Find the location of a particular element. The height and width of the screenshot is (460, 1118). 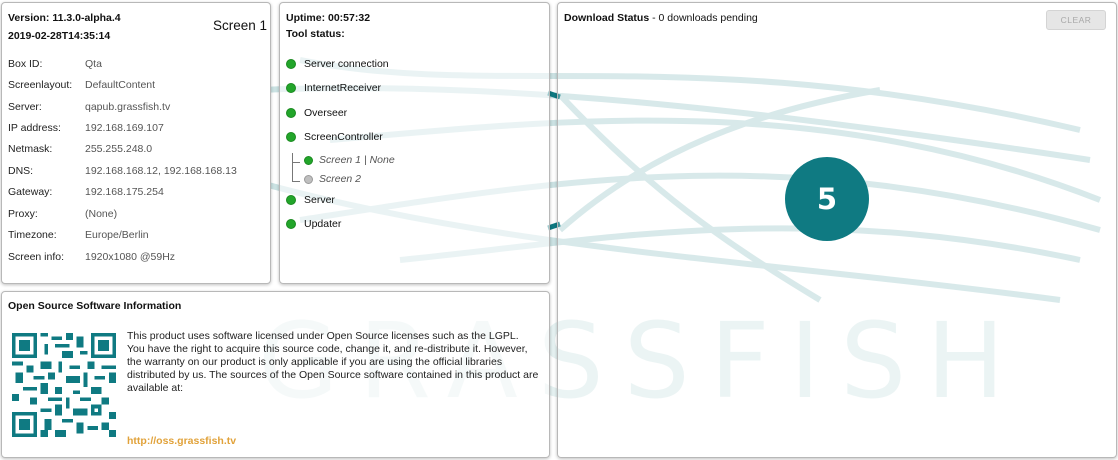

tool-server-connection: Server connection is located at coordinates (337, 64).